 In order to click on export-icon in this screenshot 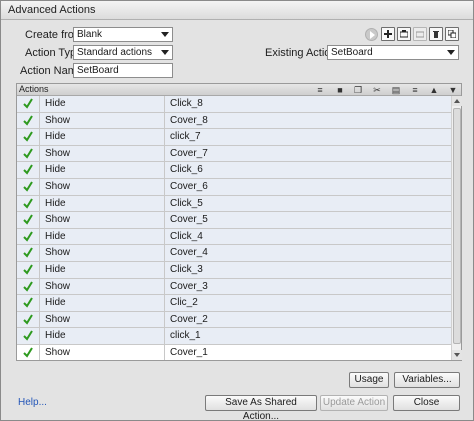, I will do `click(420, 34)`.